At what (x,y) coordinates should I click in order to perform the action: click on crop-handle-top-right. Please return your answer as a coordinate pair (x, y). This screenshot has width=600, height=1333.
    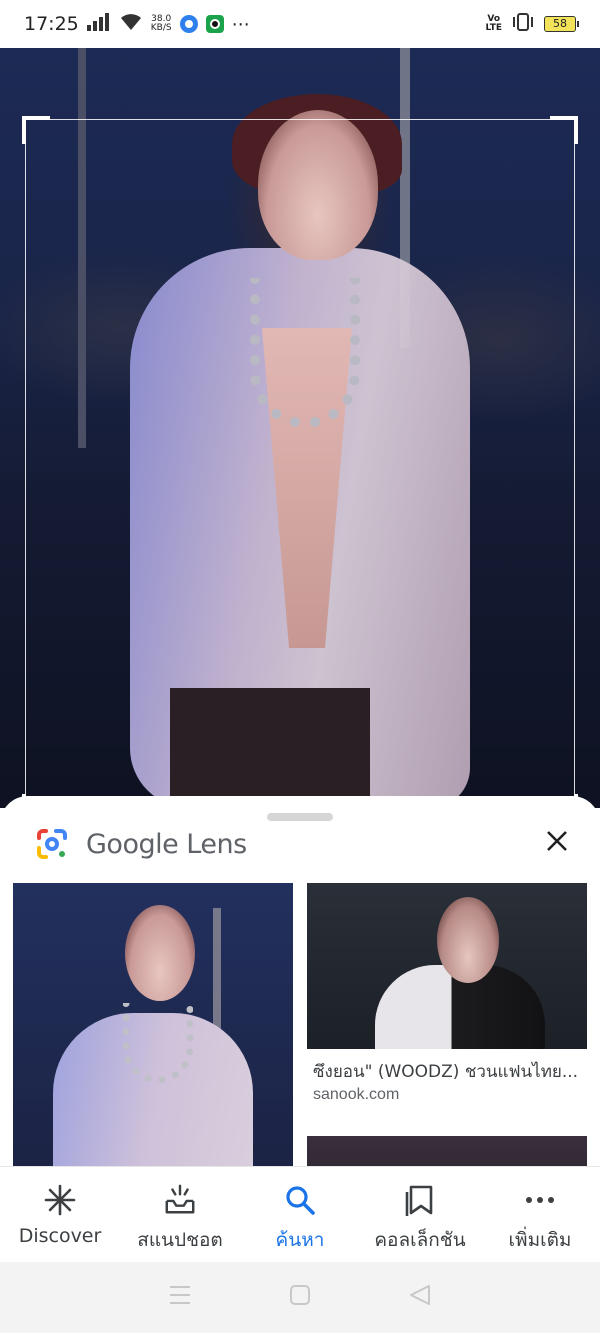
    Looking at the image, I should click on (564, 130).